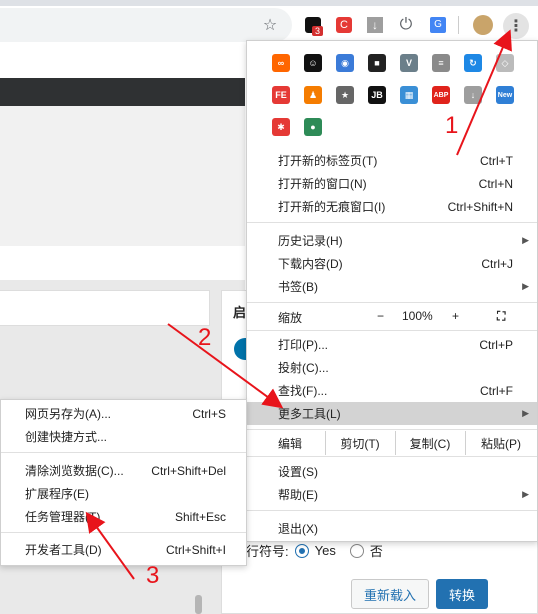 This screenshot has width=538, height=614. I want to click on submenu-item-task-manager: 任务管理器(T) Shift+Esc, so click(123, 516).